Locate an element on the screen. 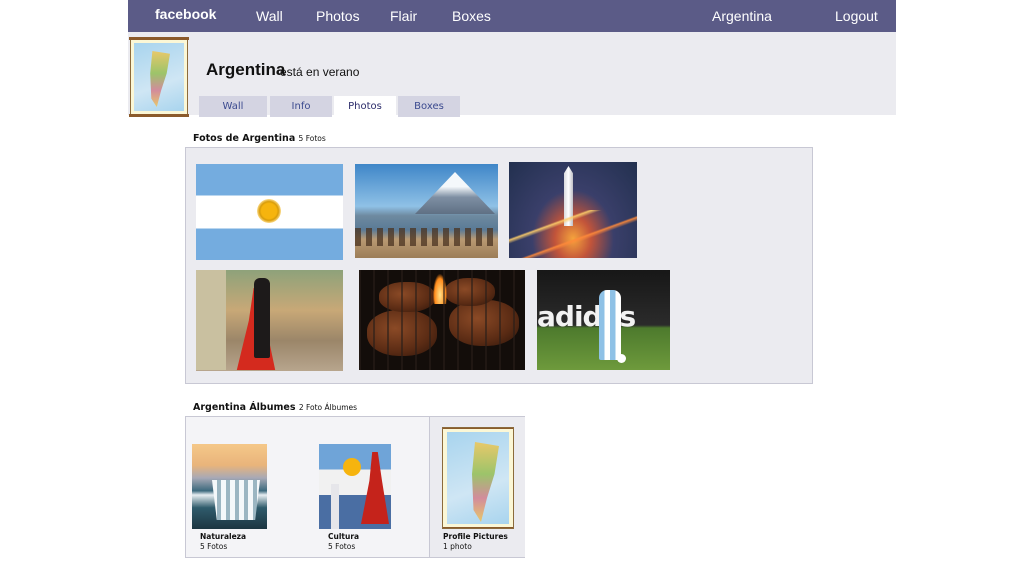 The height and width of the screenshot is (576, 1024). horse-herd is located at coordinates (426, 237).